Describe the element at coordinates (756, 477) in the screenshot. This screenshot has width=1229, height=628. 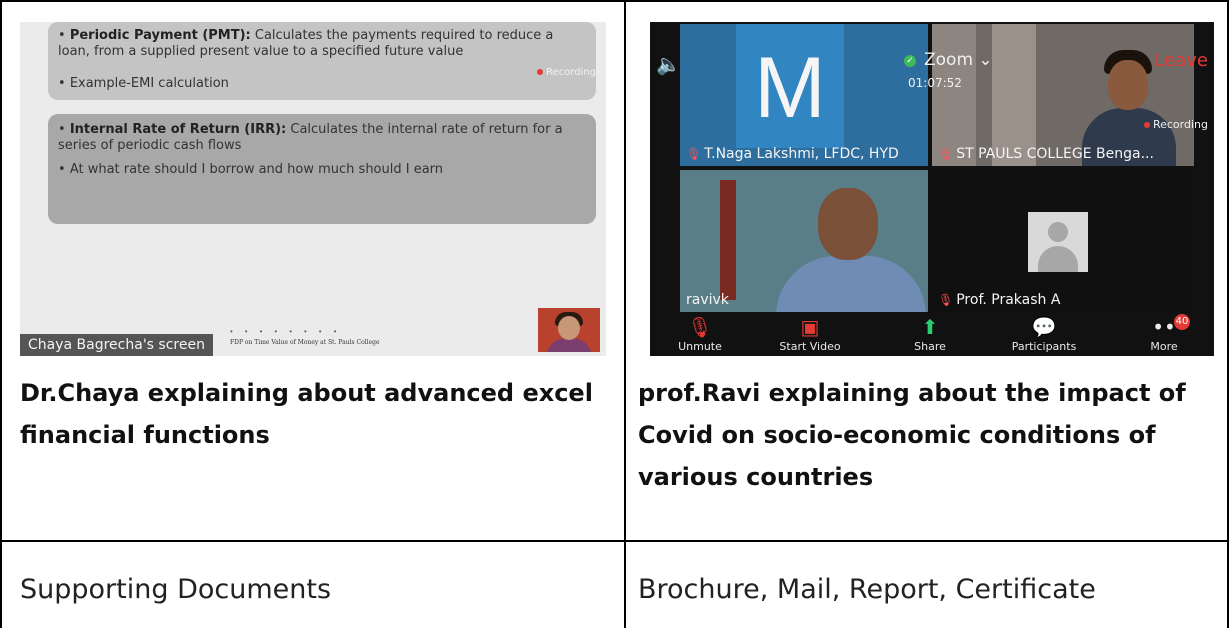
I see `caption-line: various countries` at that location.